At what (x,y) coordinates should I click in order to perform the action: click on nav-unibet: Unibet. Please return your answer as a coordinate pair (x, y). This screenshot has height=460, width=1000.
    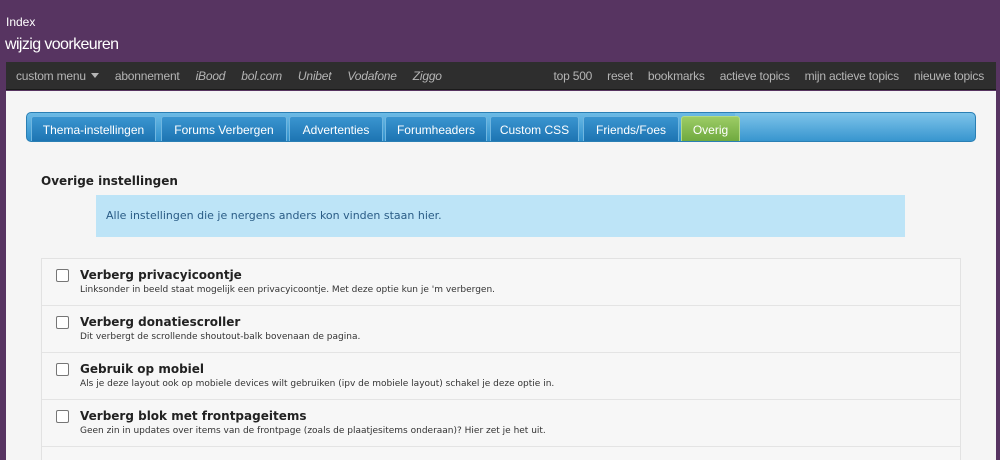
    Looking at the image, I should click on (315, 76).